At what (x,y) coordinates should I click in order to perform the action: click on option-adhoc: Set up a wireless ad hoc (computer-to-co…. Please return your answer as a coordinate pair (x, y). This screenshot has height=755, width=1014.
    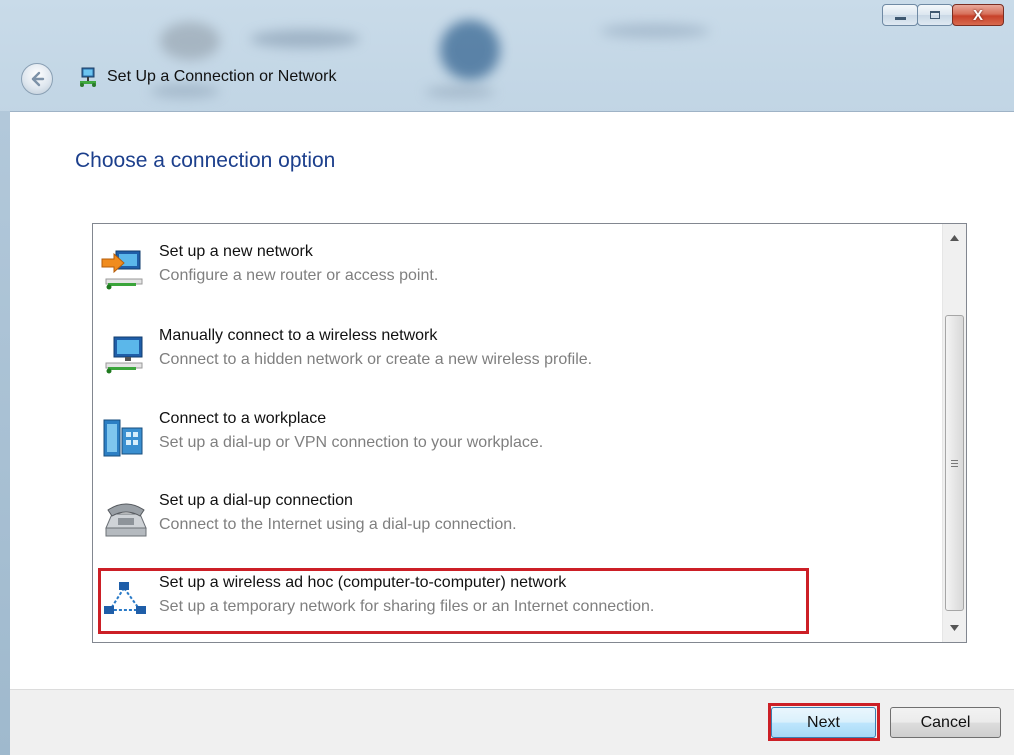
    Looking at the image, I should click on (517, 606).